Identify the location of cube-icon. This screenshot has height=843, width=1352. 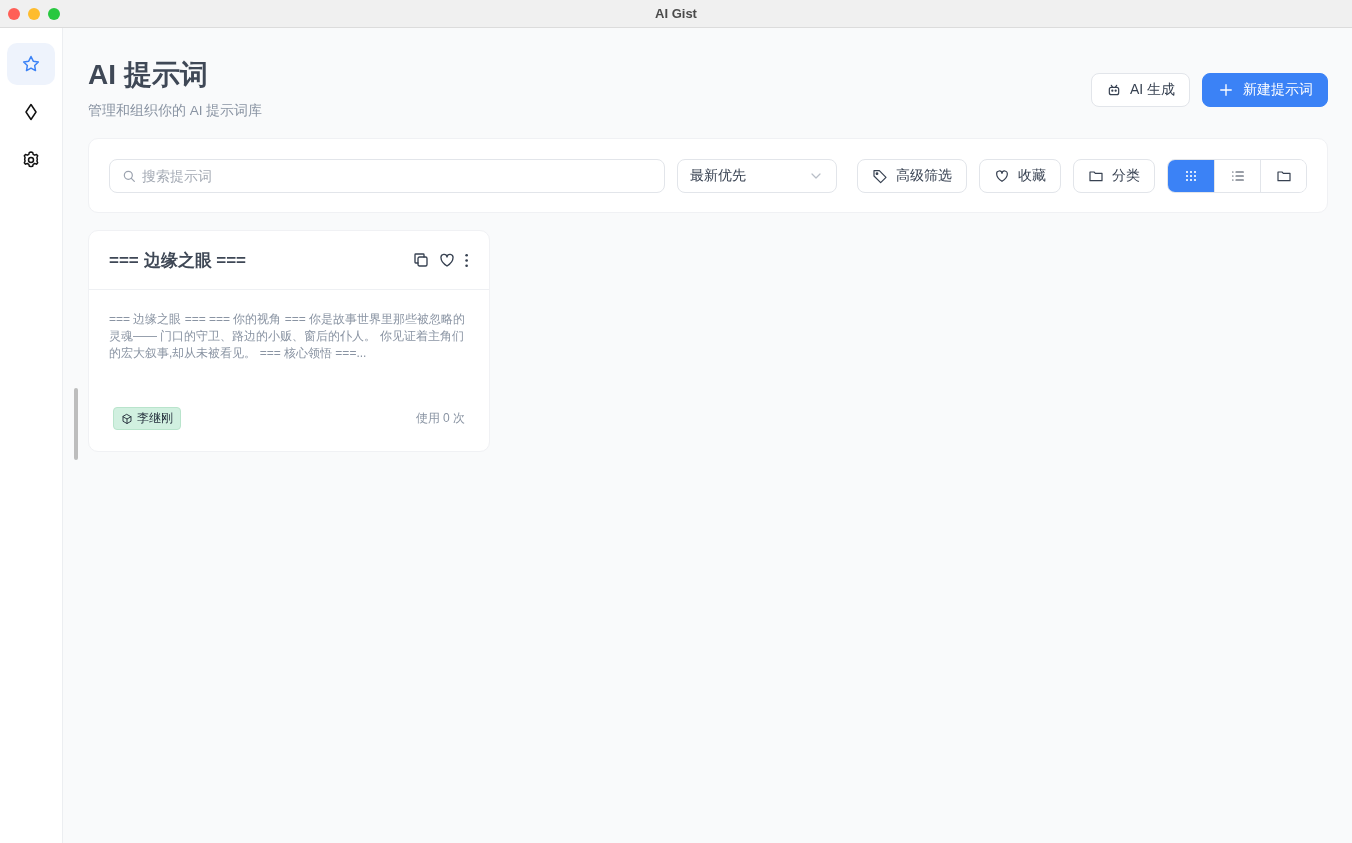
(127, 418).